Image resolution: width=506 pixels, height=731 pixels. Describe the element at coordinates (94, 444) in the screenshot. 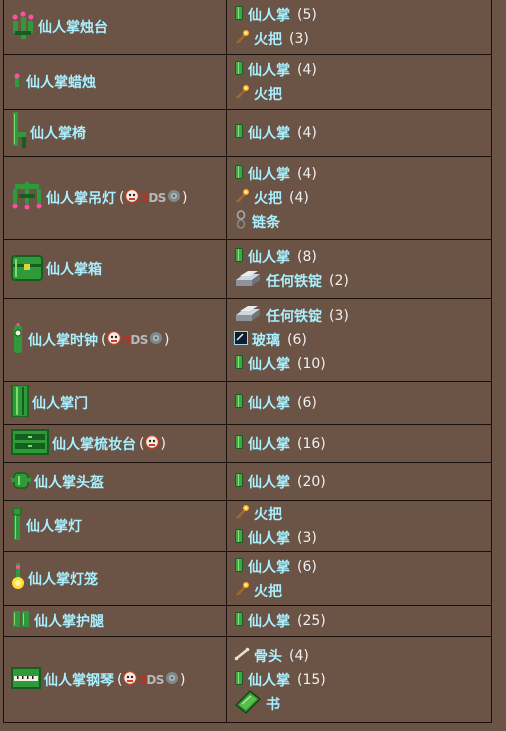

I see `result-item-link: 仙人掌梳妆台` at that location.